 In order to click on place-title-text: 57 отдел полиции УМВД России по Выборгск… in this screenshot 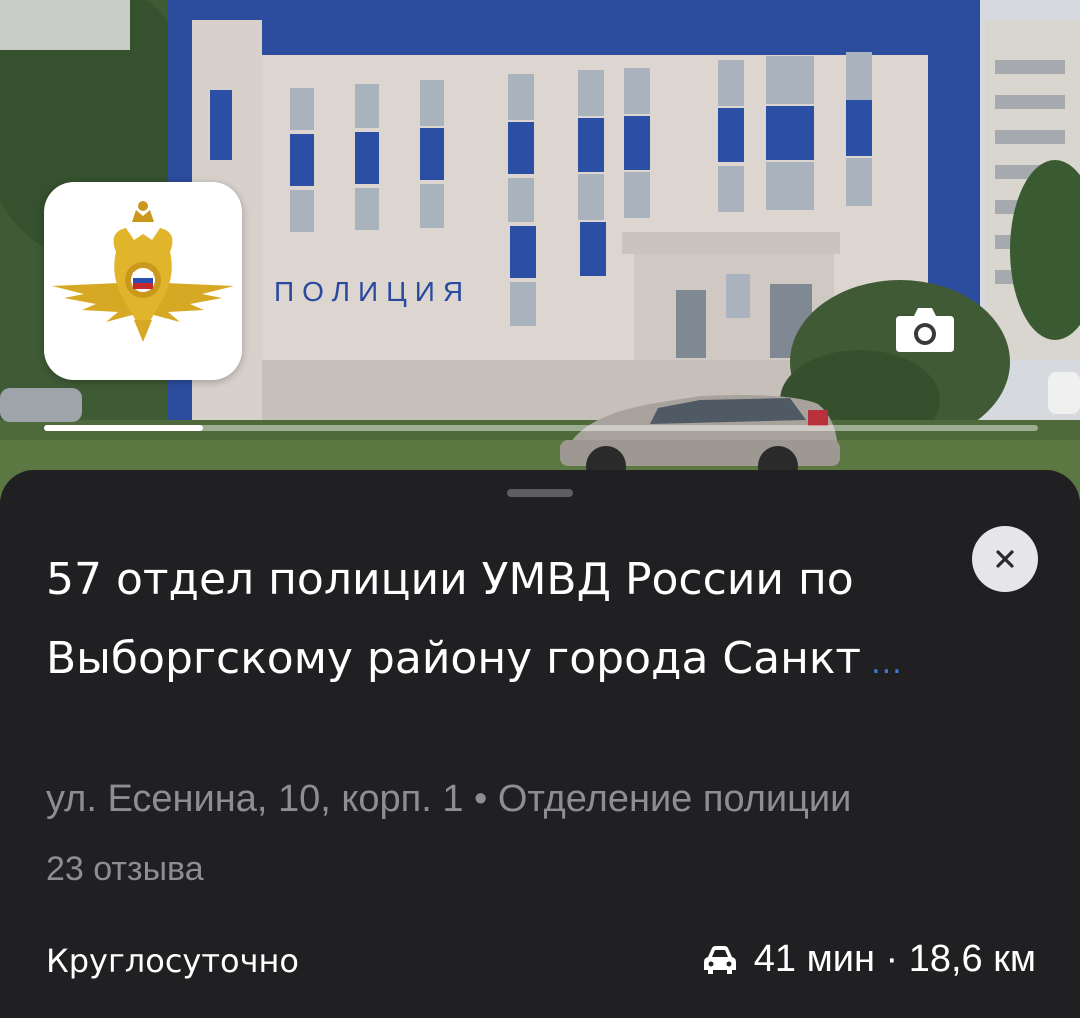, I will do `click(454, 619)`.